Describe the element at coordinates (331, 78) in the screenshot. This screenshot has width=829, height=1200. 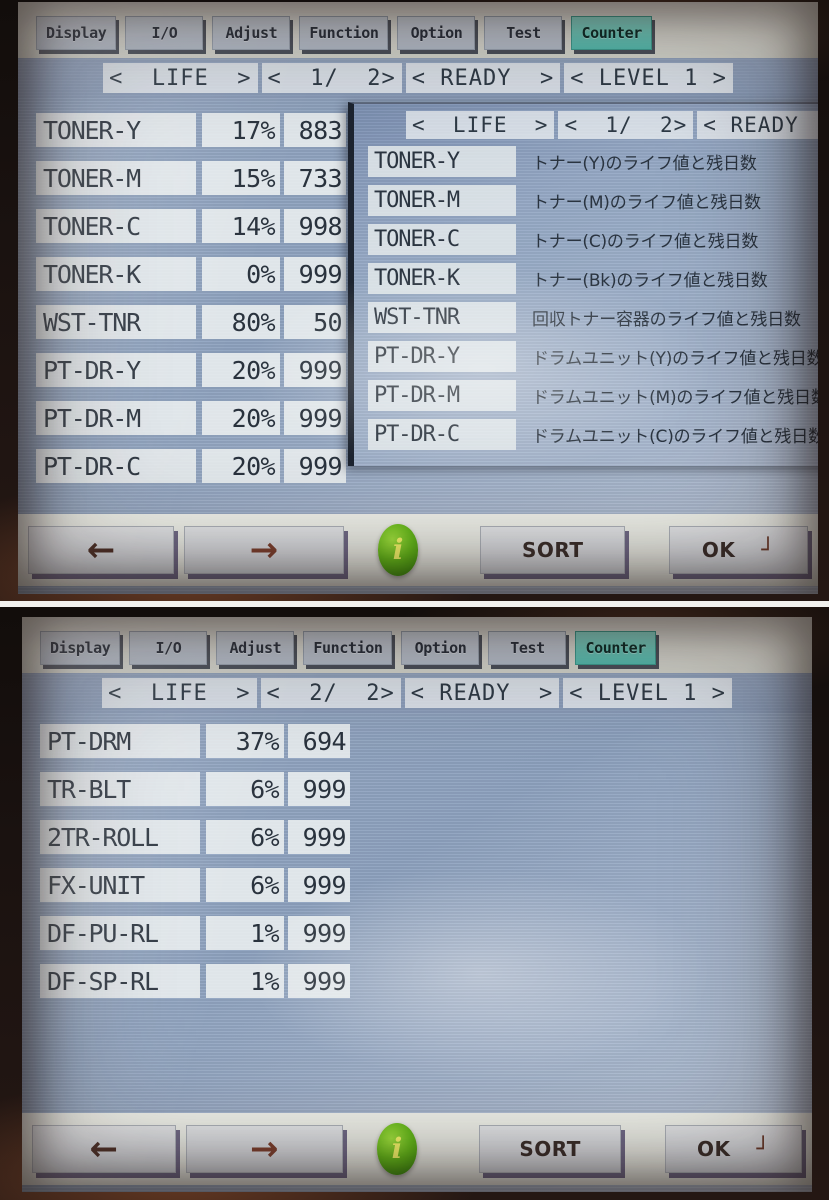
I see `status-page-selector: < 1/ 2>` at that location.